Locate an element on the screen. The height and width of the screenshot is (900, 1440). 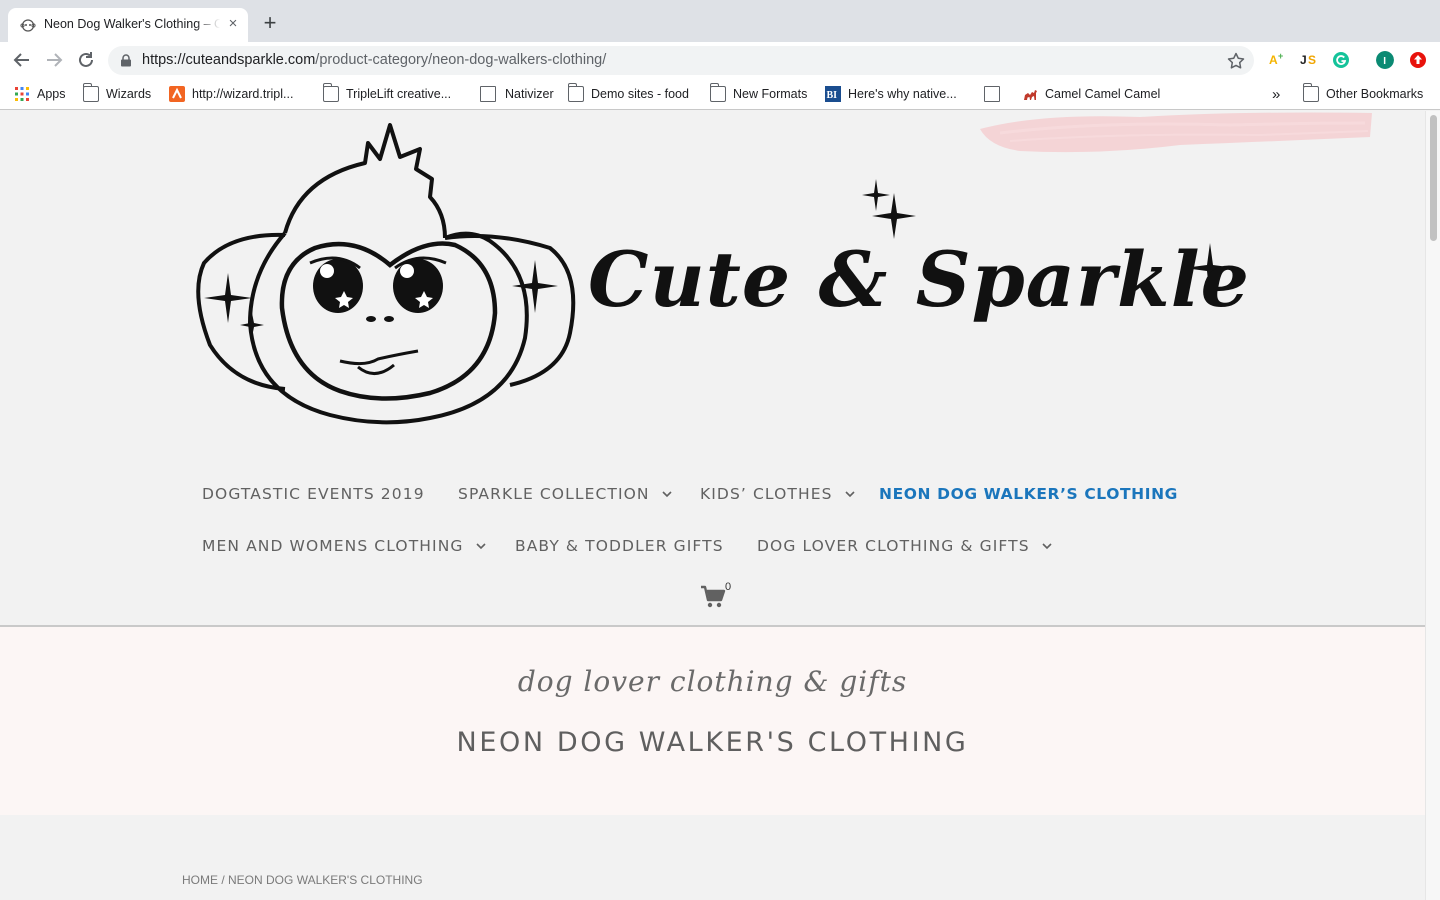
bookmarks-overflow-button: » is located at coordinates (1276, 94).